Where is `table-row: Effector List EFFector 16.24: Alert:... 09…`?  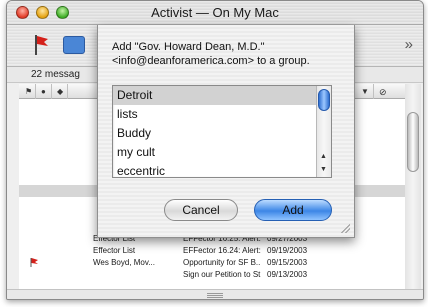 table-row: Effector List EFFector 16.24: Alert:... 09… is located at coordinates (212, 251).